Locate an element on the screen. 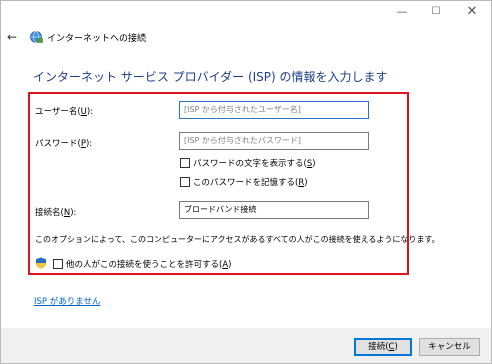 The image size is (492, 364). title-bar: — ☐ ✕ is located at coordinates (246, 12).